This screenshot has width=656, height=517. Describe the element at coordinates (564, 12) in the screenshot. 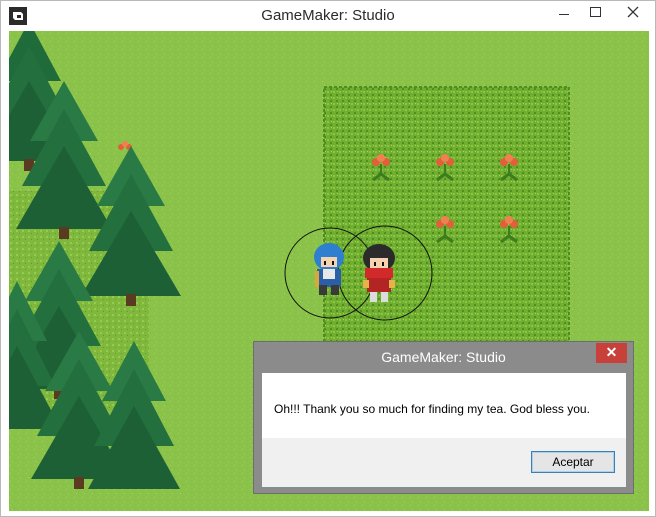

I see `minimize-icon` at that location.